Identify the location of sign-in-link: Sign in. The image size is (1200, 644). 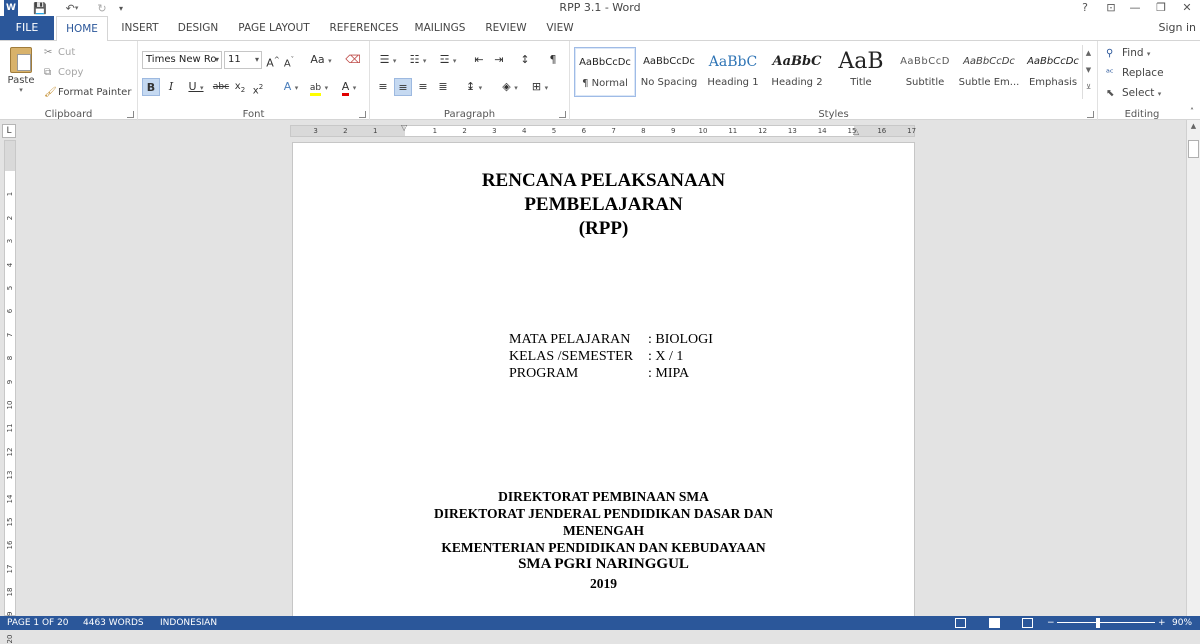
(1177, 28).